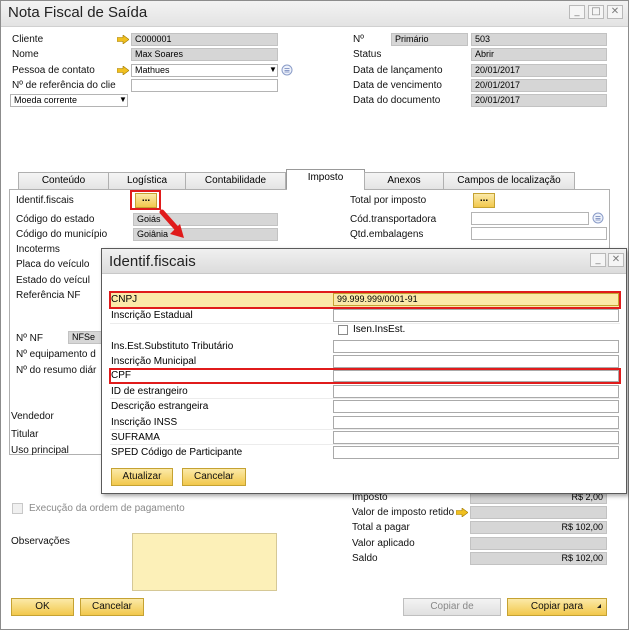  I want to click on referencia-nf-label: Referência NF, so click(48, 295).